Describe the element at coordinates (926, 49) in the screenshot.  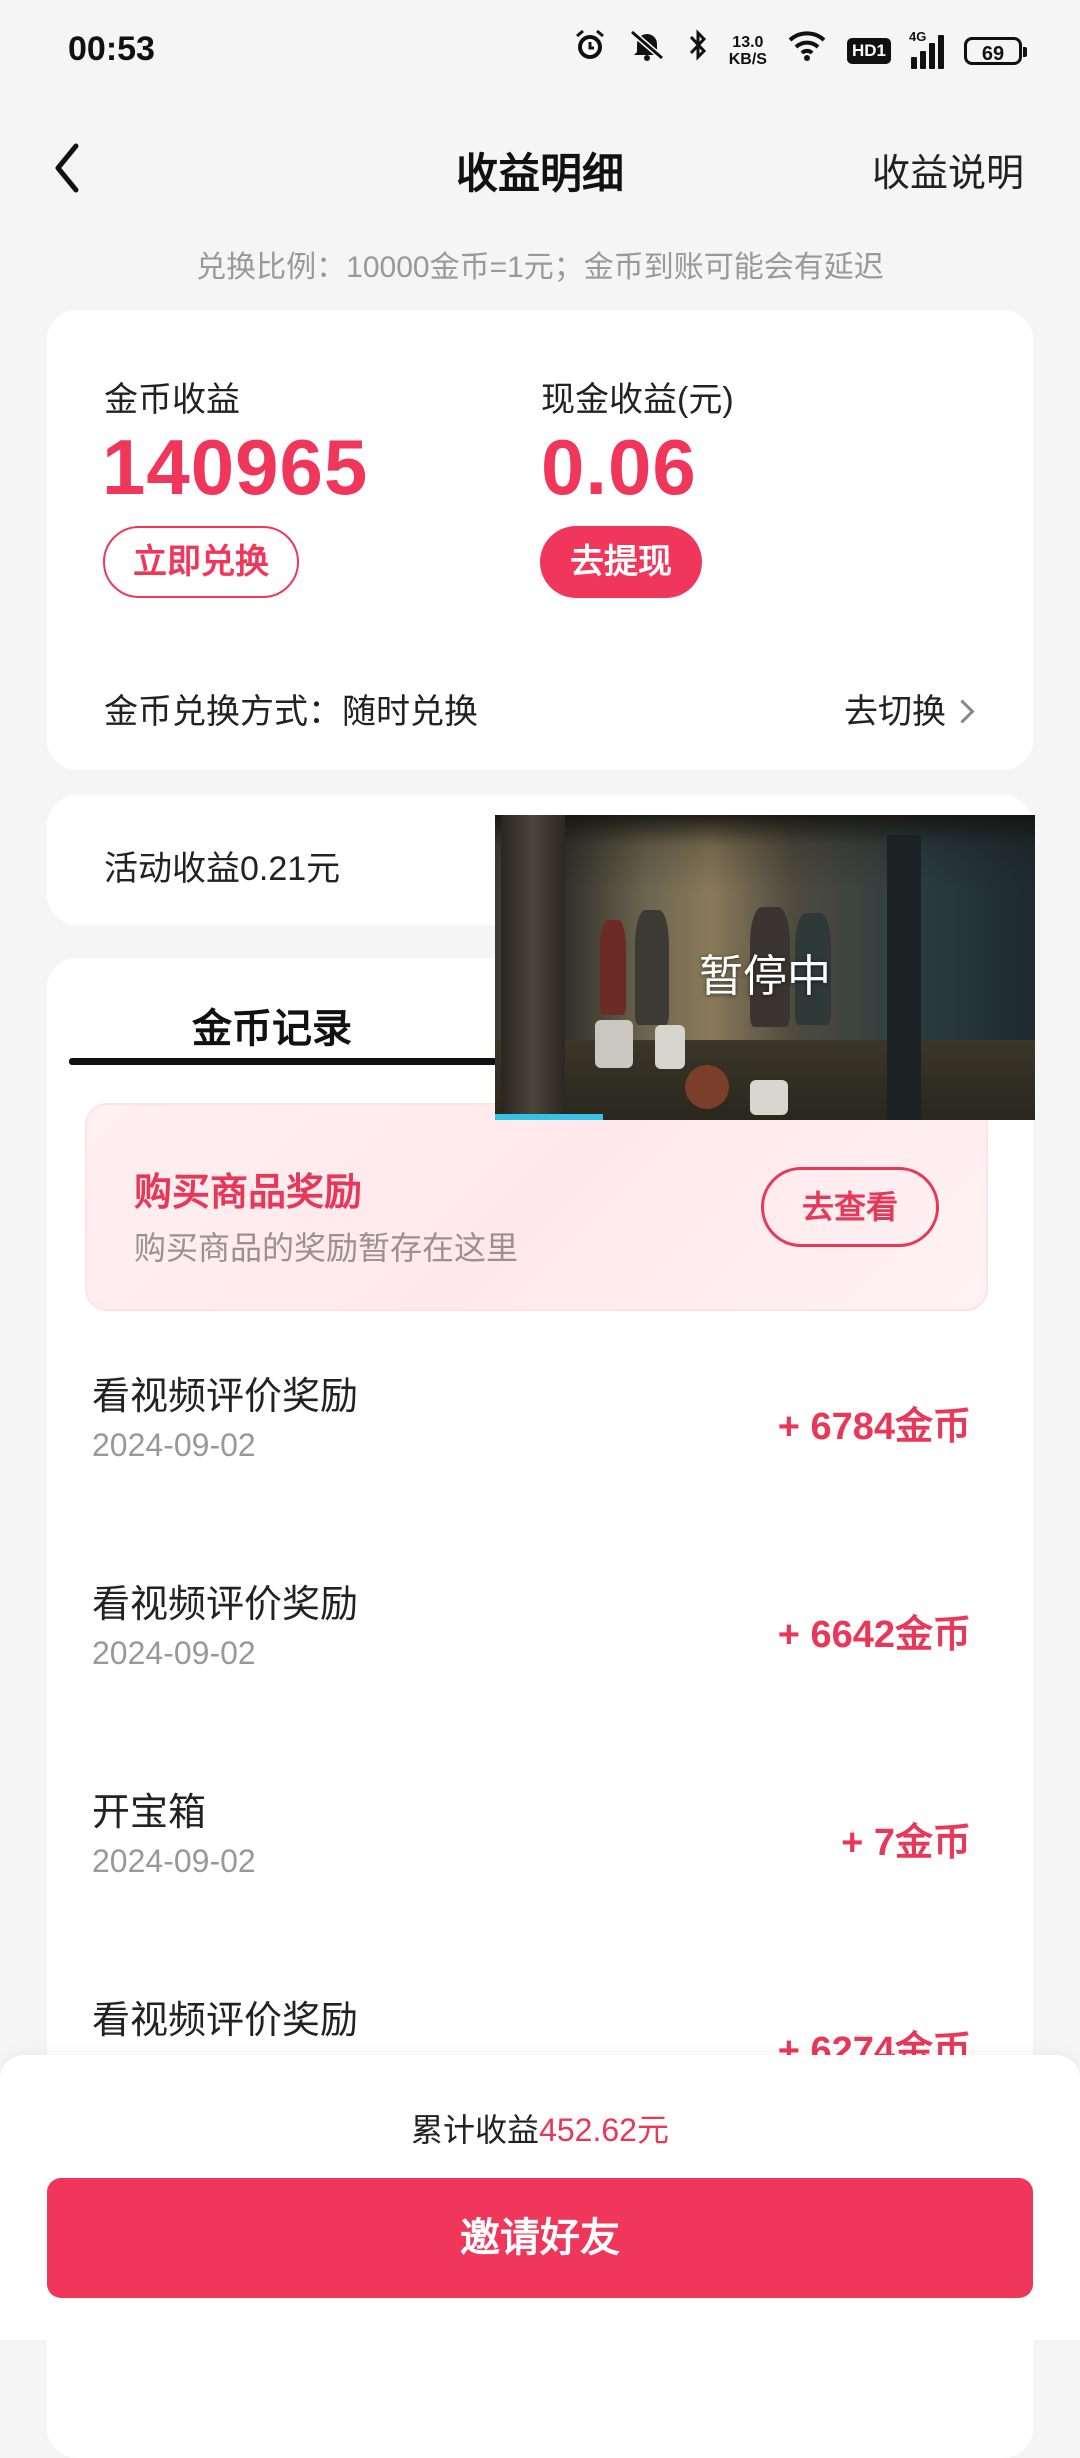
I see `signal-icon: 4G` at that location.